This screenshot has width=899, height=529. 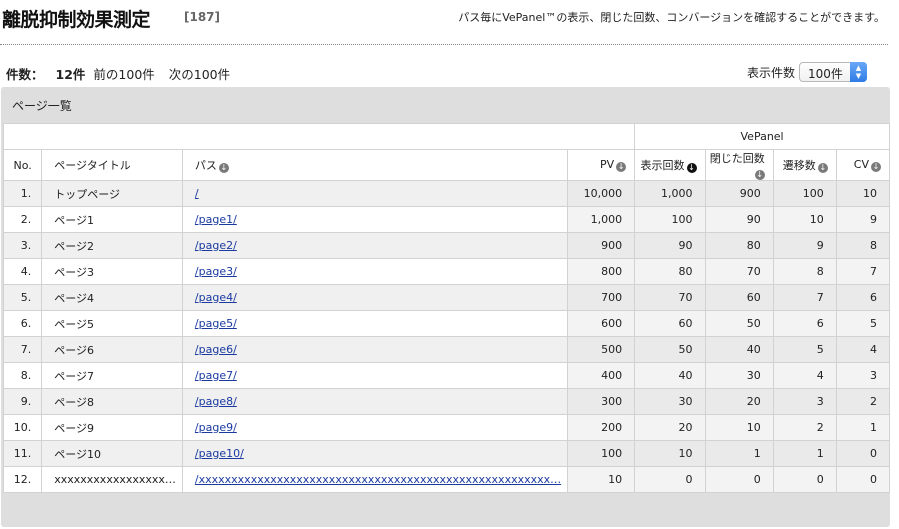 What do you see at coordinates (670, 401) in the screenshot?
I see `cell-shown: 30` at bounding box center [670, 401].